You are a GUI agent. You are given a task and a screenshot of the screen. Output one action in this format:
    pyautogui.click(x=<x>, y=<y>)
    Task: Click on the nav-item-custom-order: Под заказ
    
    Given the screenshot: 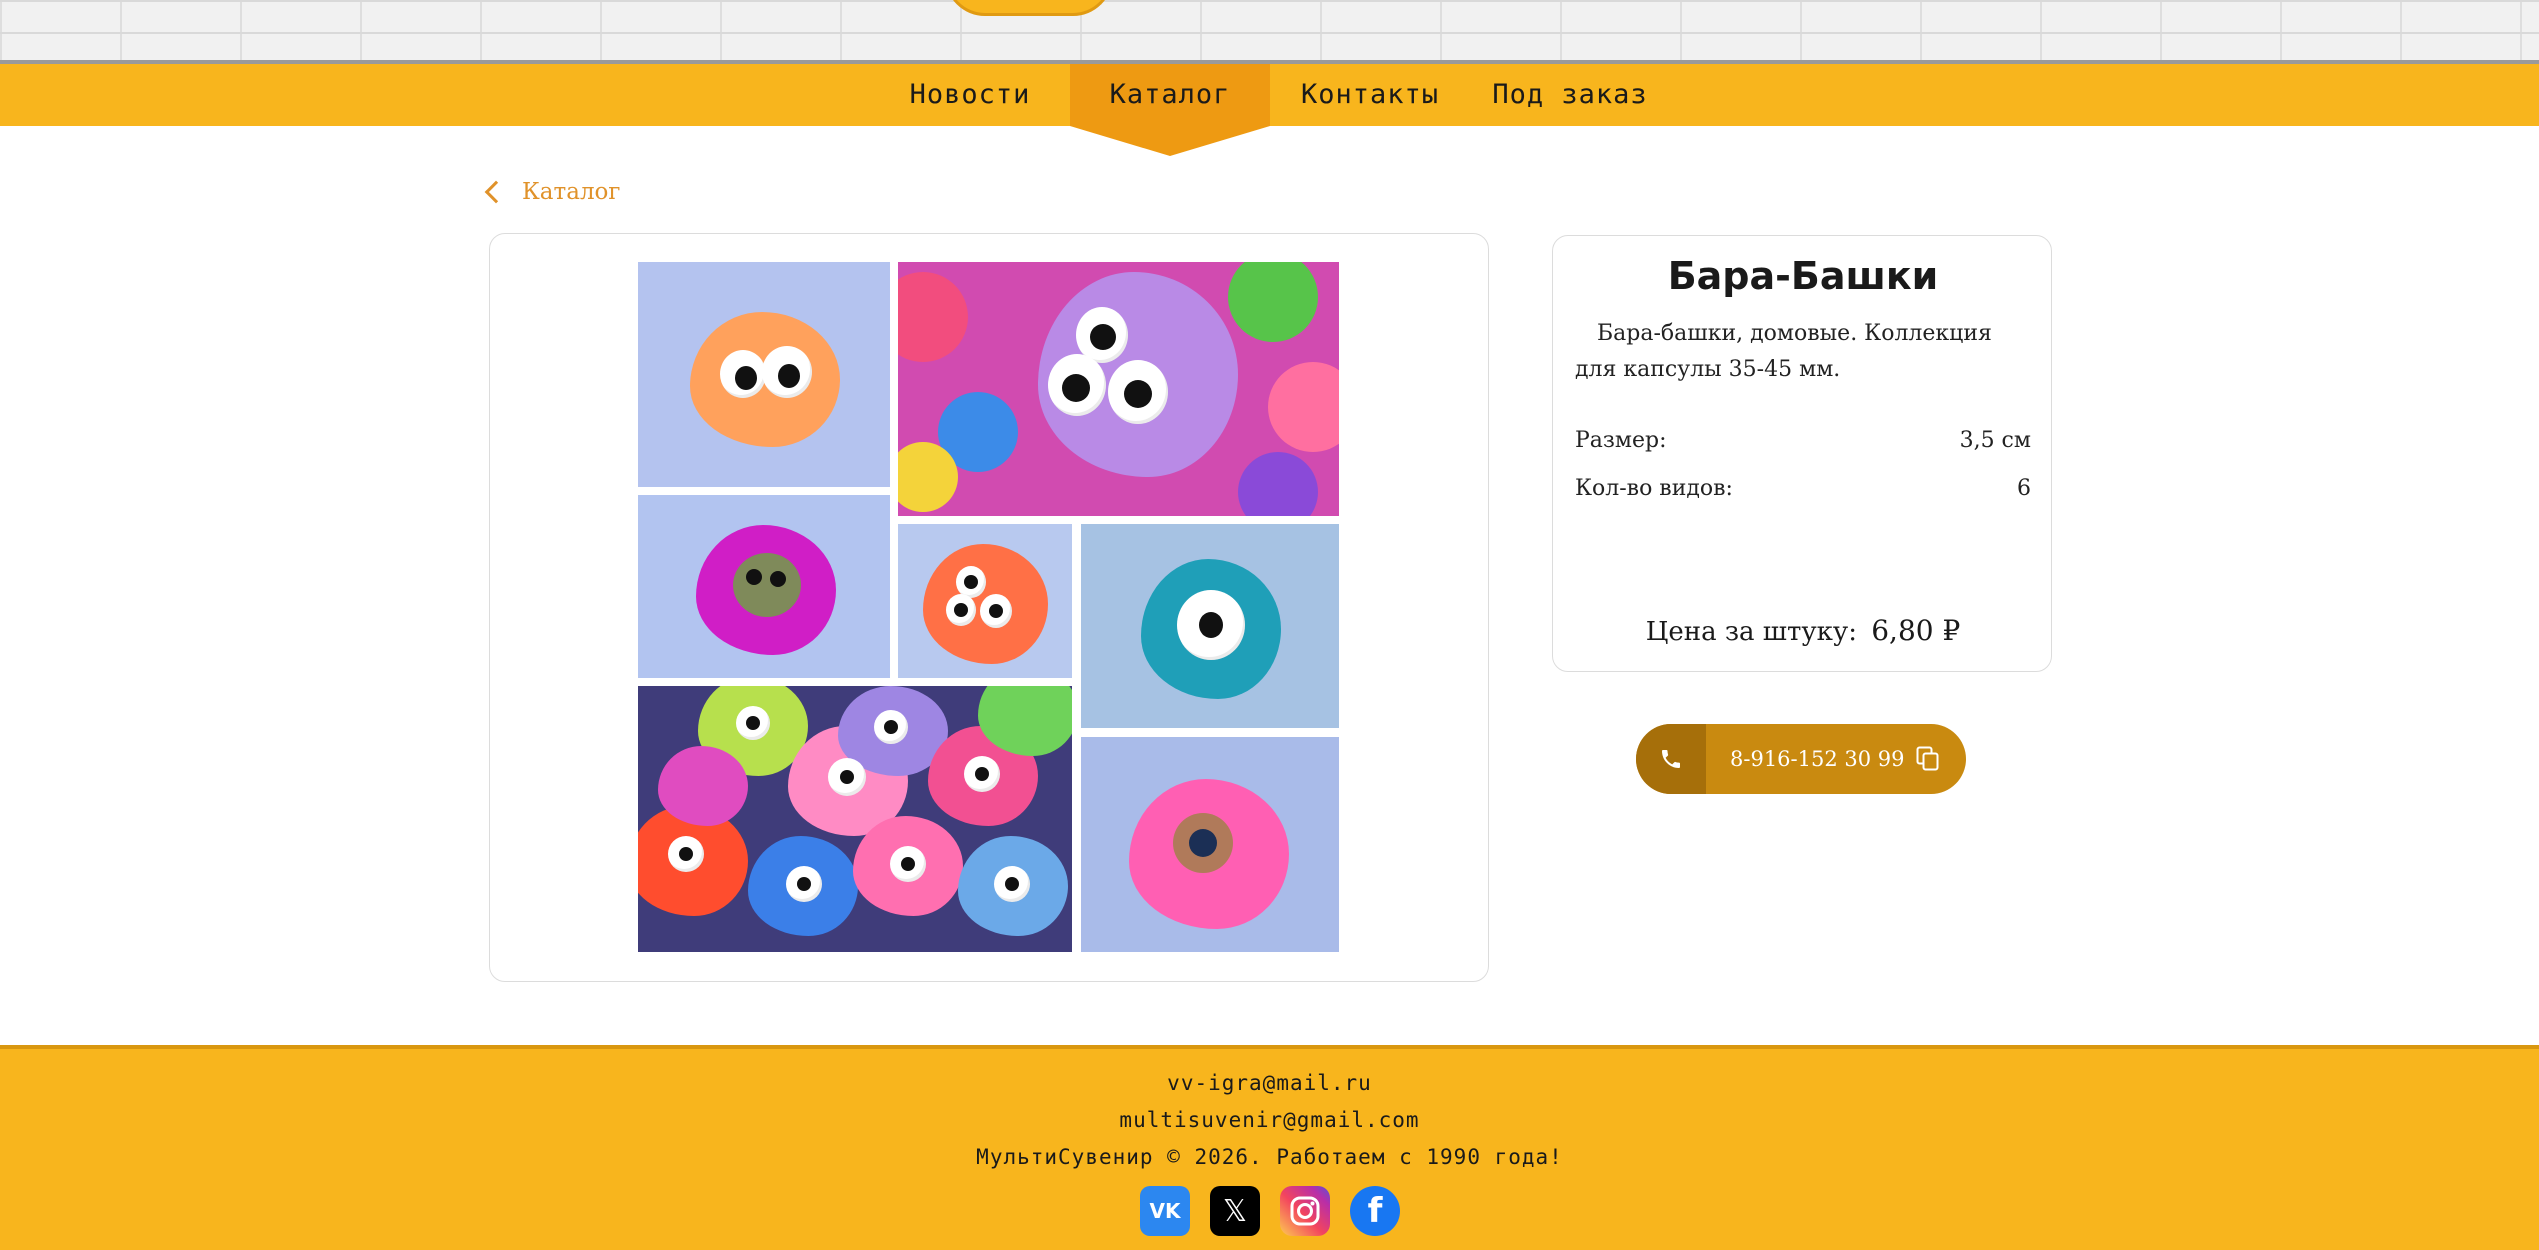 What is the action you would take?
    pyautogui.click(x=1570, y=95)
    